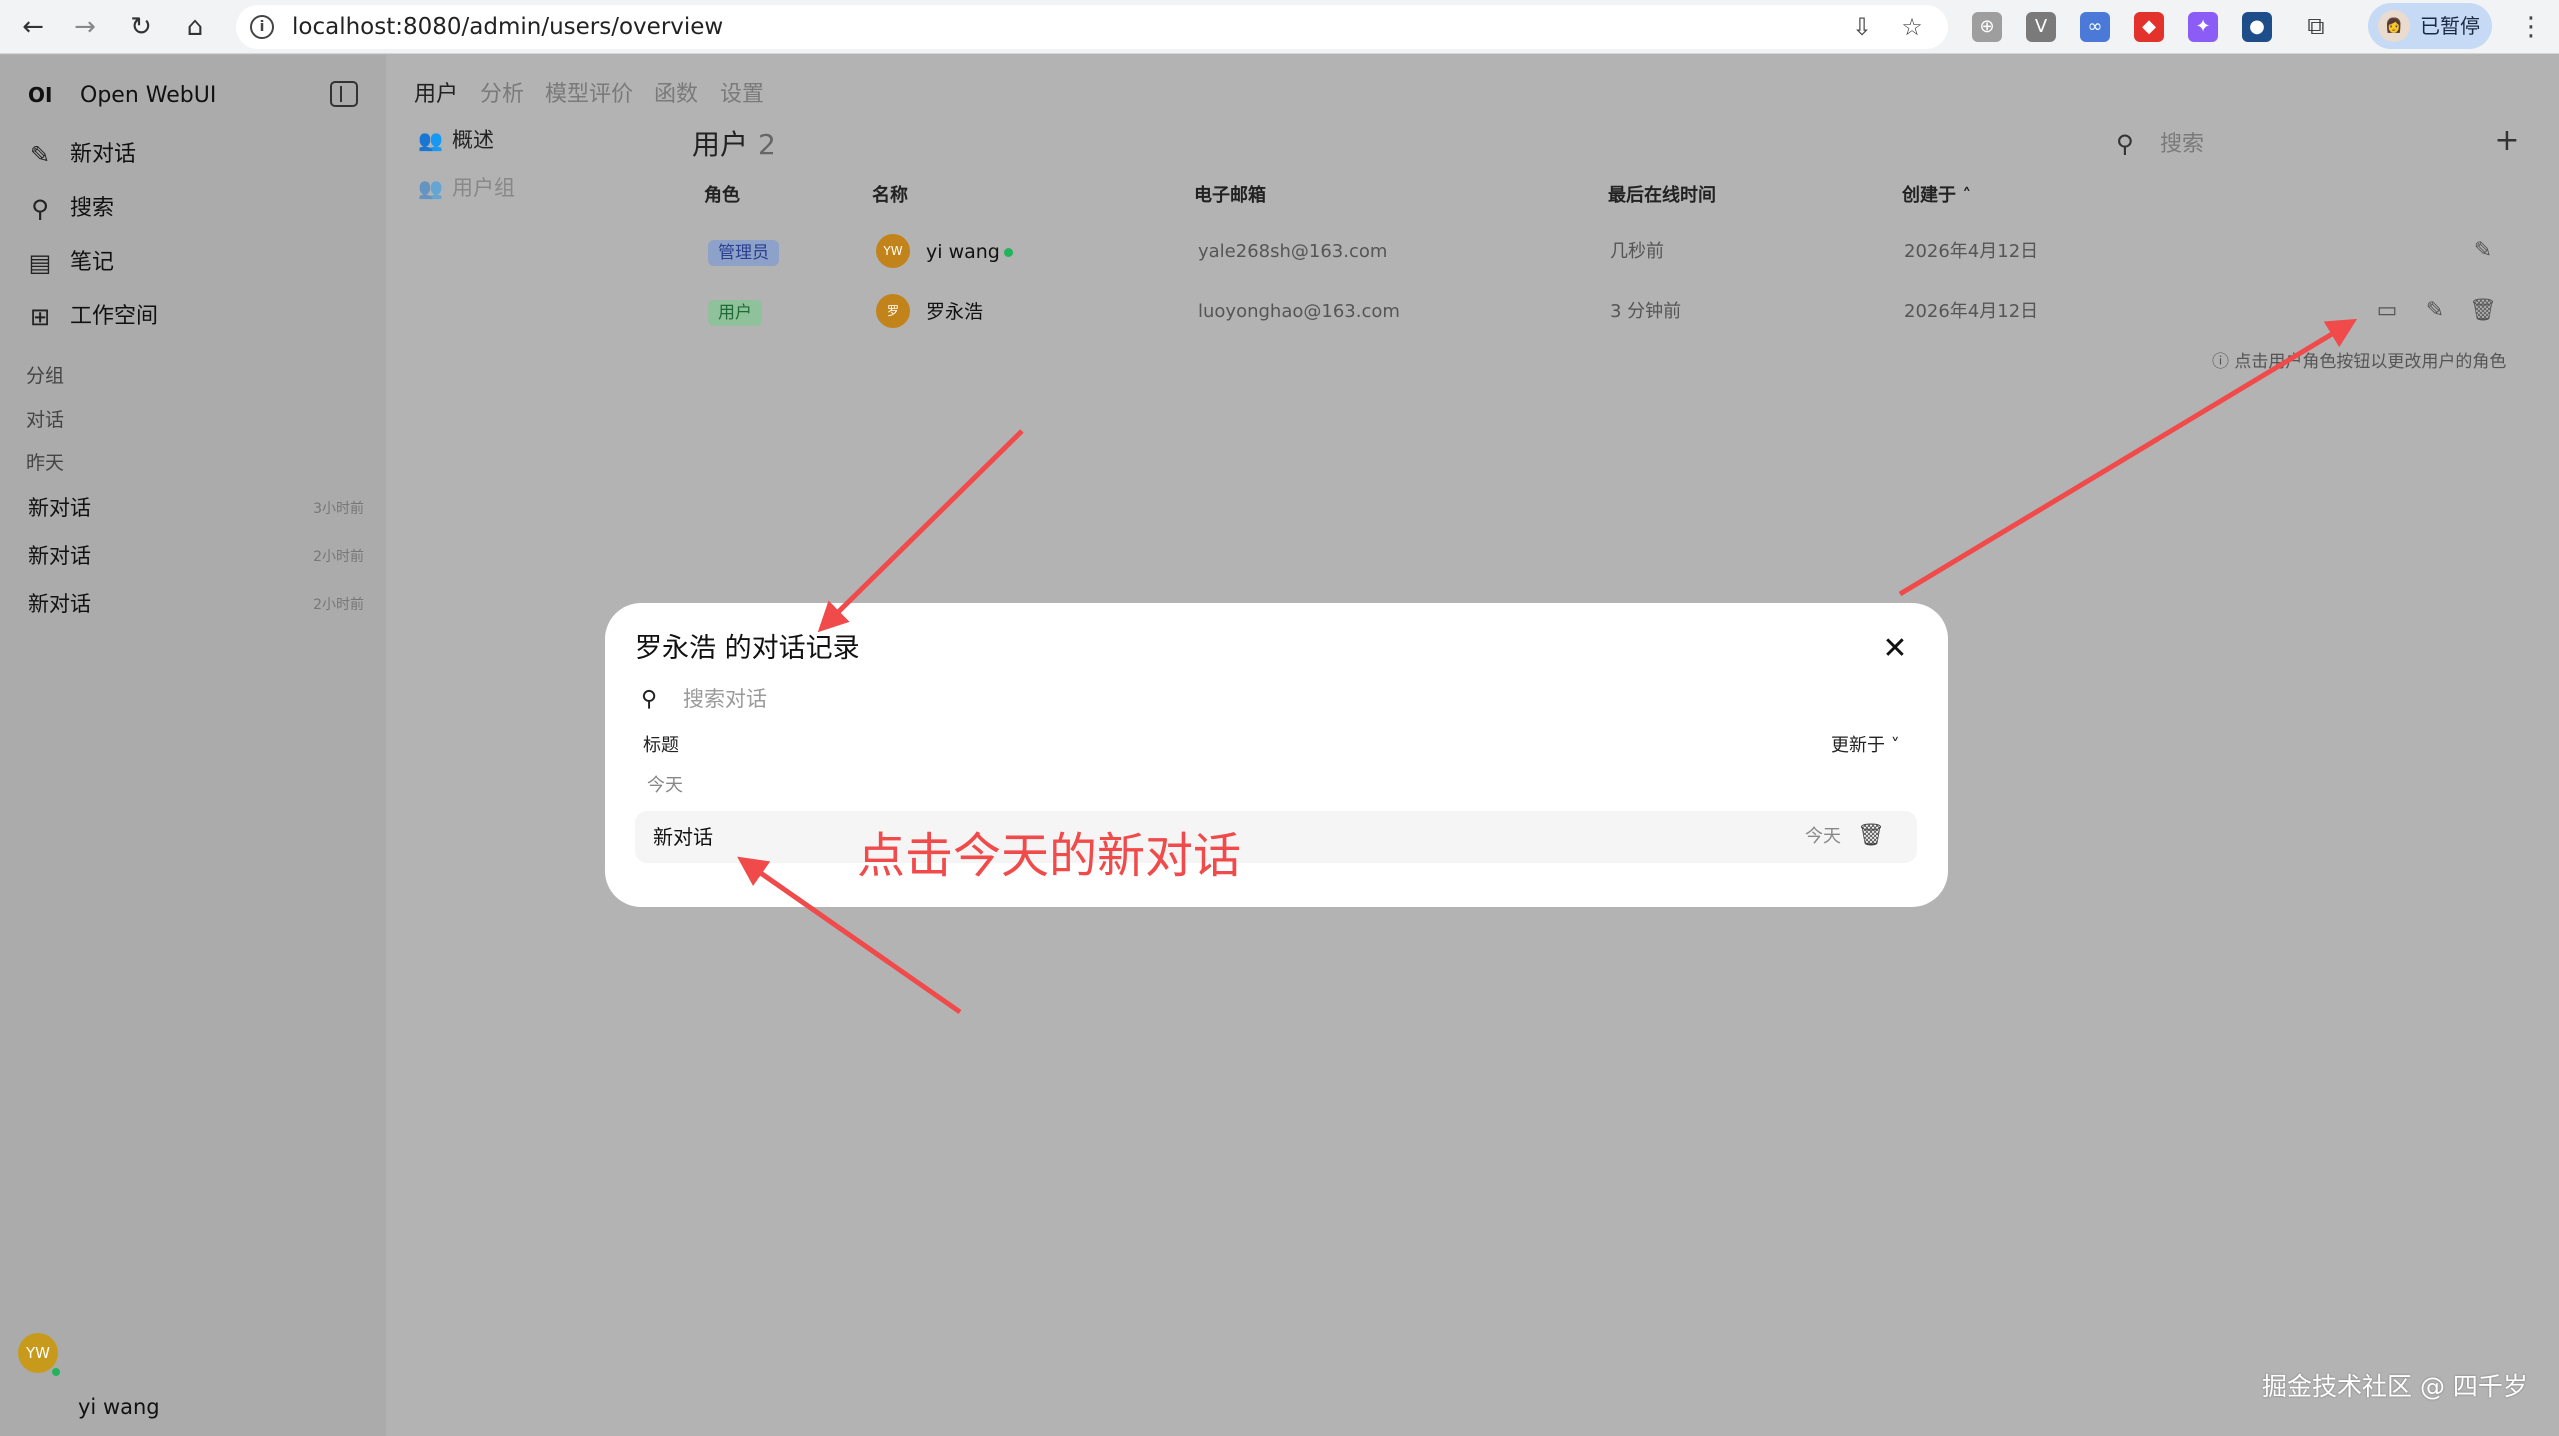 The width and height of the screenshot is (2559, 1436). Describe the element at coordinates (502, 95) in the screenshot. I see `tab-analytics: 分析` at that location.